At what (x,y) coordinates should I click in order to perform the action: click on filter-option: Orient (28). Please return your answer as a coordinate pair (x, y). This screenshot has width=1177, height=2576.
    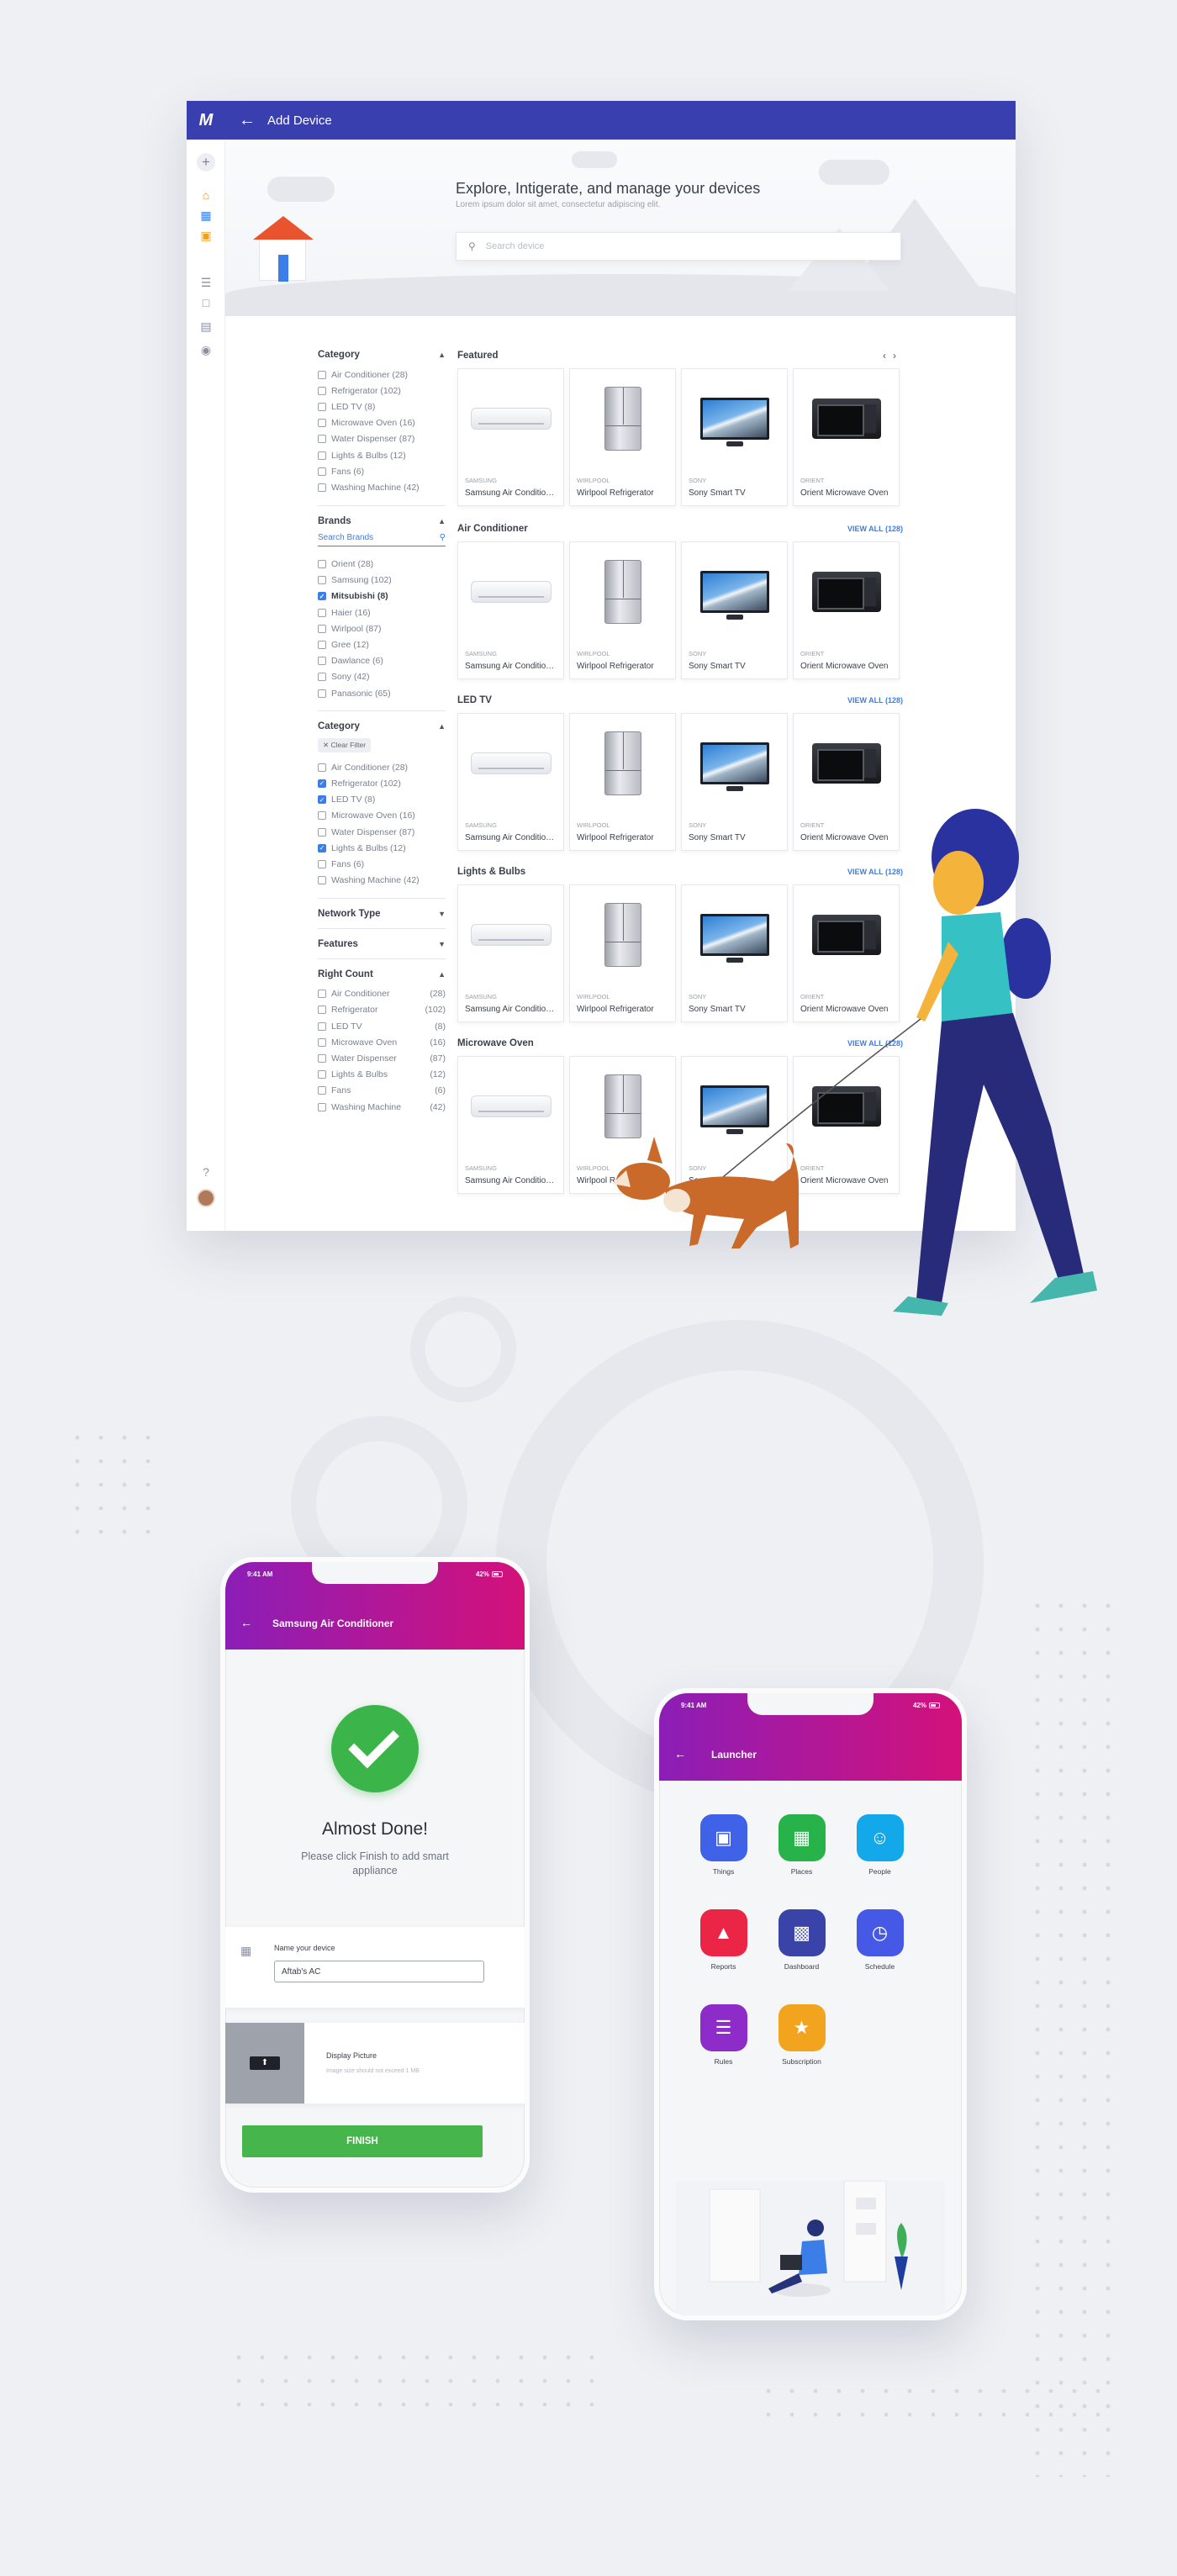
    Looking at the image, I should click on (382, 565).